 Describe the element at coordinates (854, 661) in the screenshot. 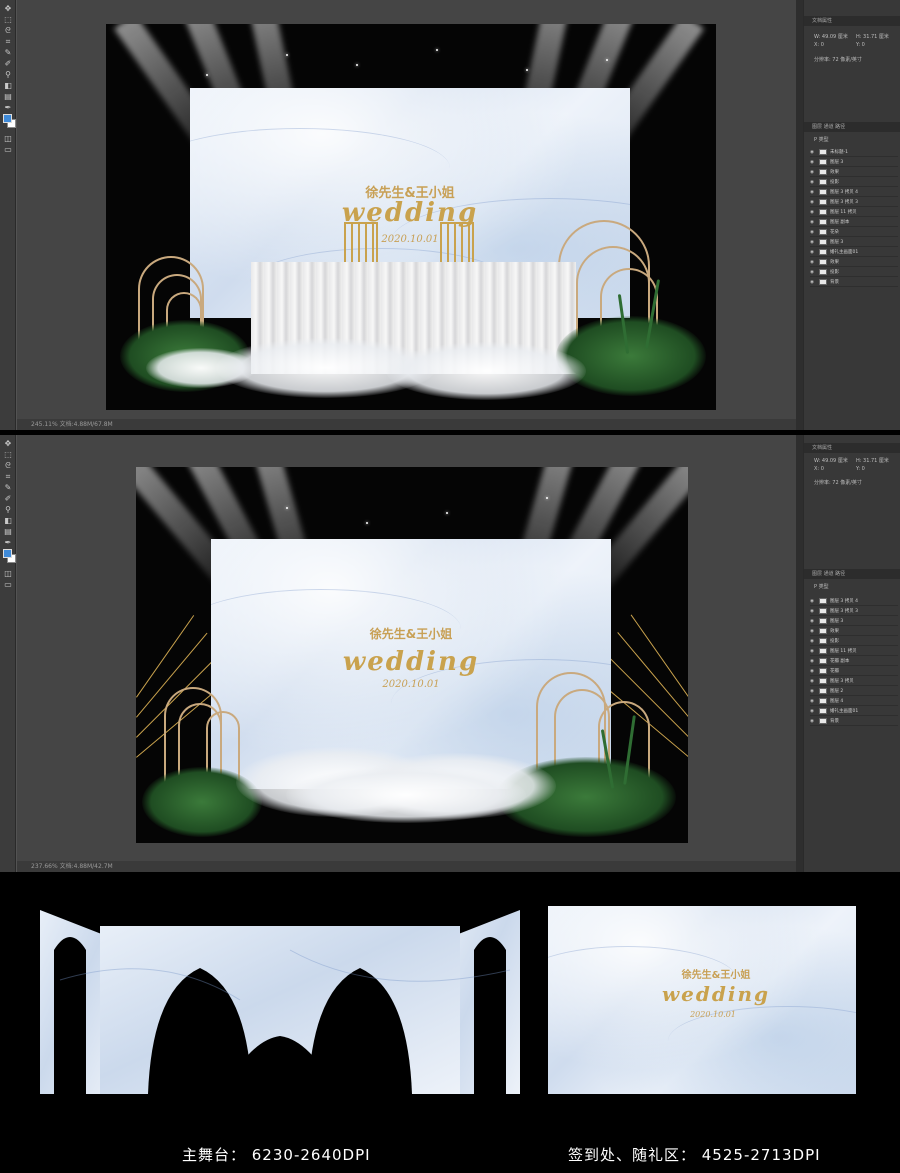

I see `layer-row: ◉ 花瓣 副本` at that location.